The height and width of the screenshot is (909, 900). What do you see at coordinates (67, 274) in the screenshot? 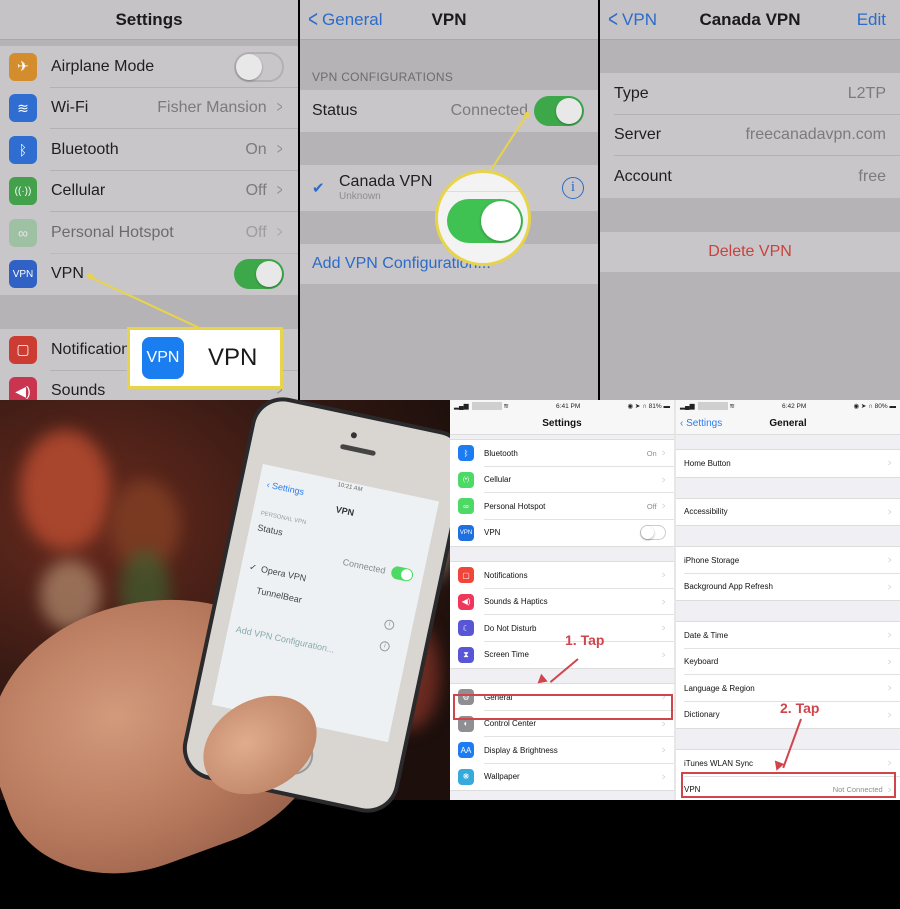
I see `row-label: VPN` at bounding box center [67, 274].